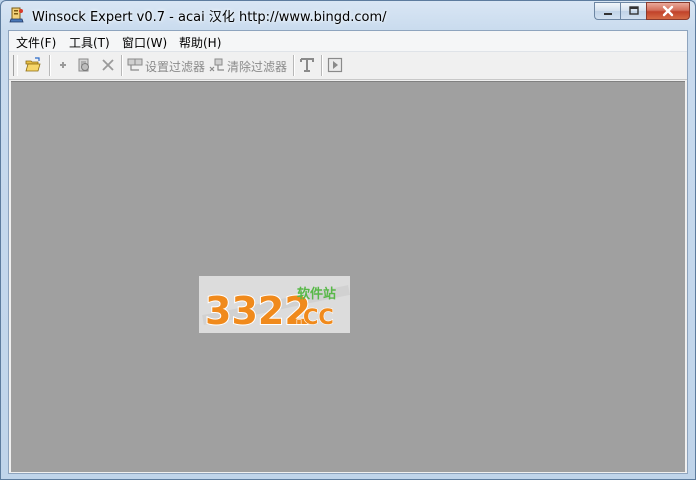  Describe the element at coordinates (257, 66) in the screenshot. I see `clear-filter-button: 清除过滤器` at that location.